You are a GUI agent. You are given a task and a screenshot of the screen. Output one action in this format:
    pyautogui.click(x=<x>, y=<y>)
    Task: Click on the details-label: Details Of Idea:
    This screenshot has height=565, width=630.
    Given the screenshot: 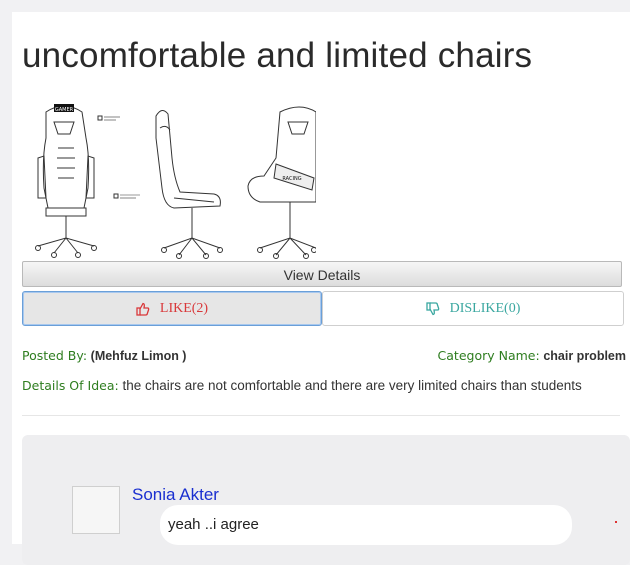 What is the action you would take?
    pyautogui.click(x=70, y=385)
    